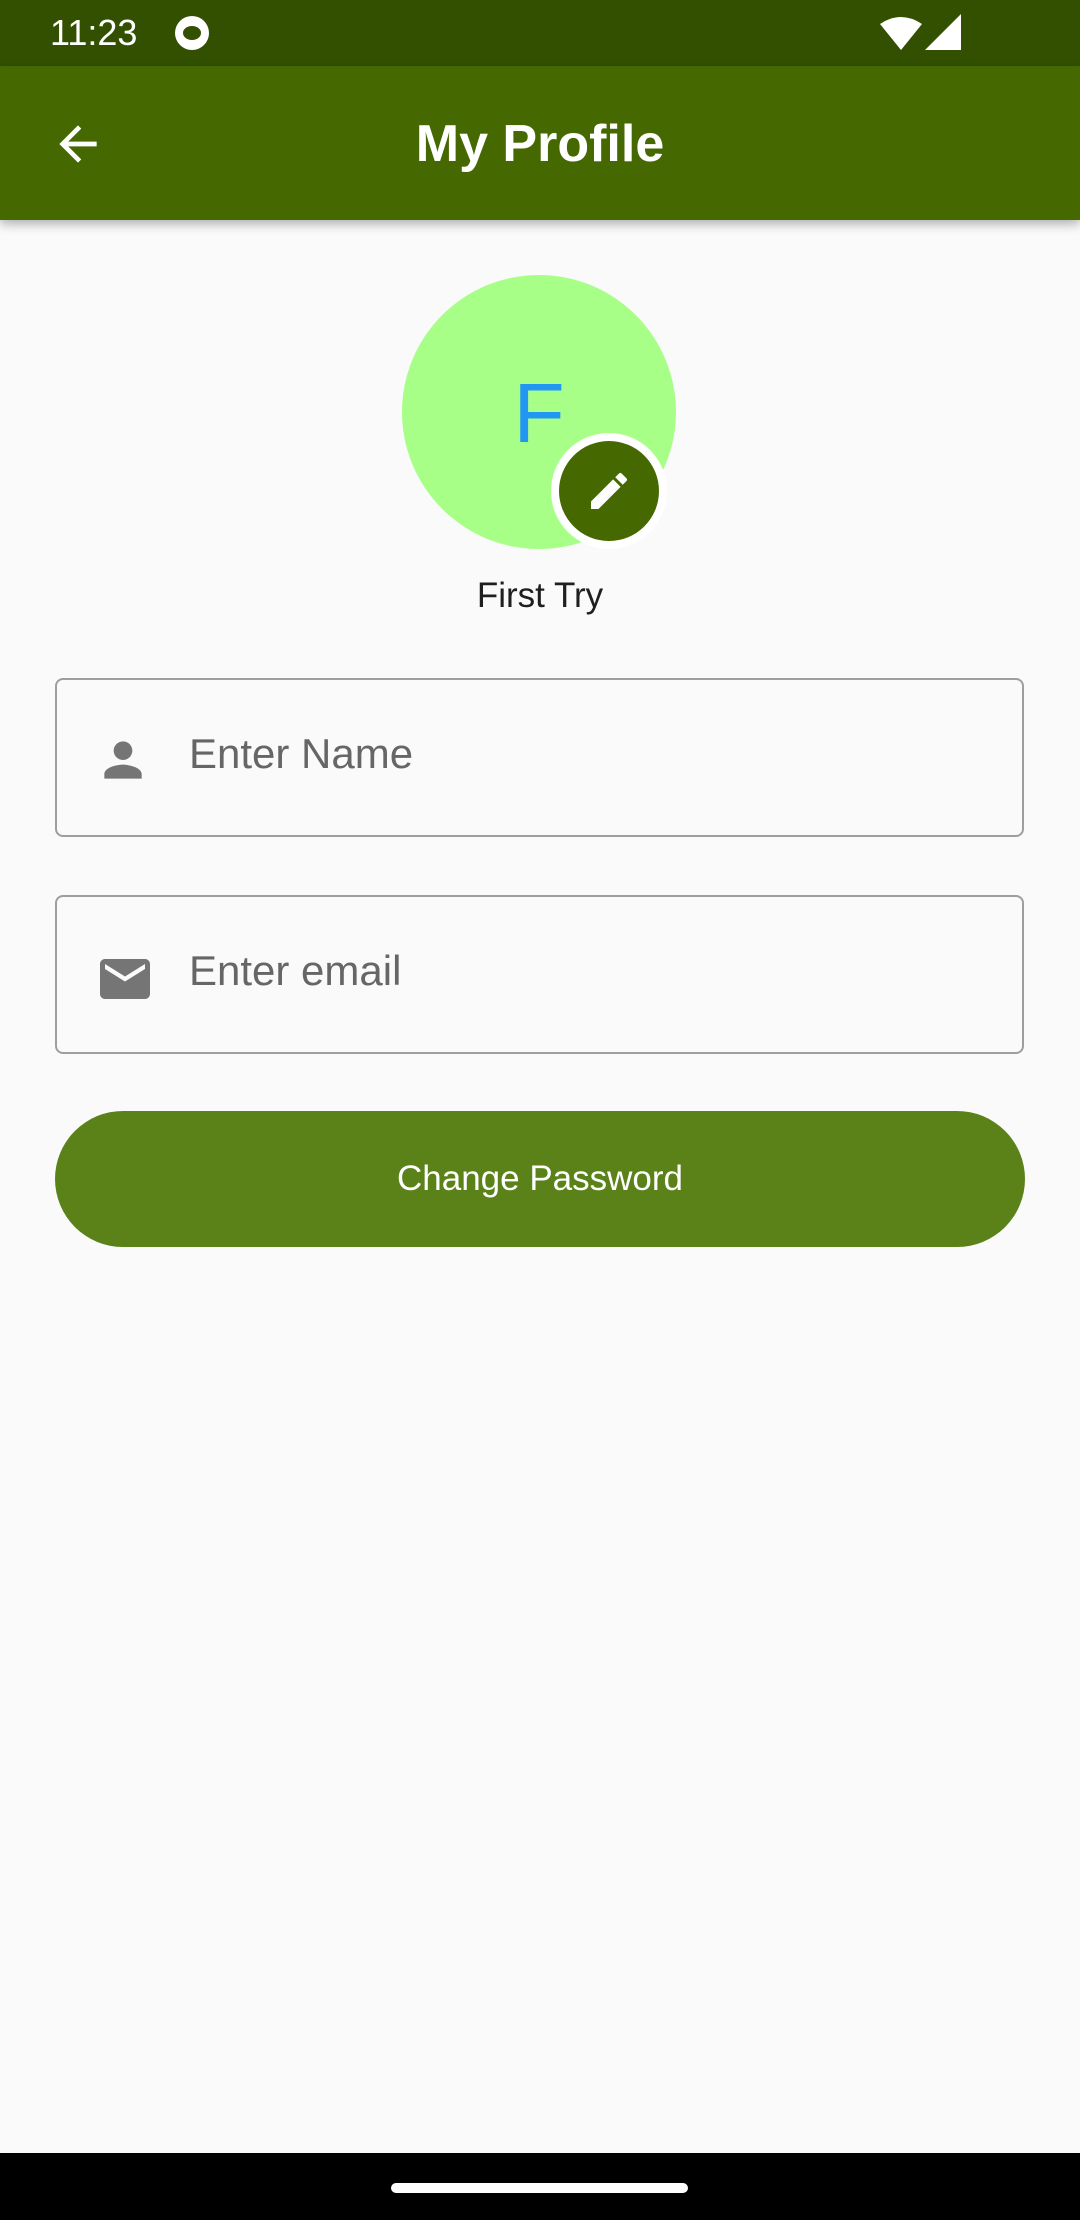 Image resolution: width=1080 pixels, height=2220 pixels. I want to click on status-time: 11:23, so click(94, 32).